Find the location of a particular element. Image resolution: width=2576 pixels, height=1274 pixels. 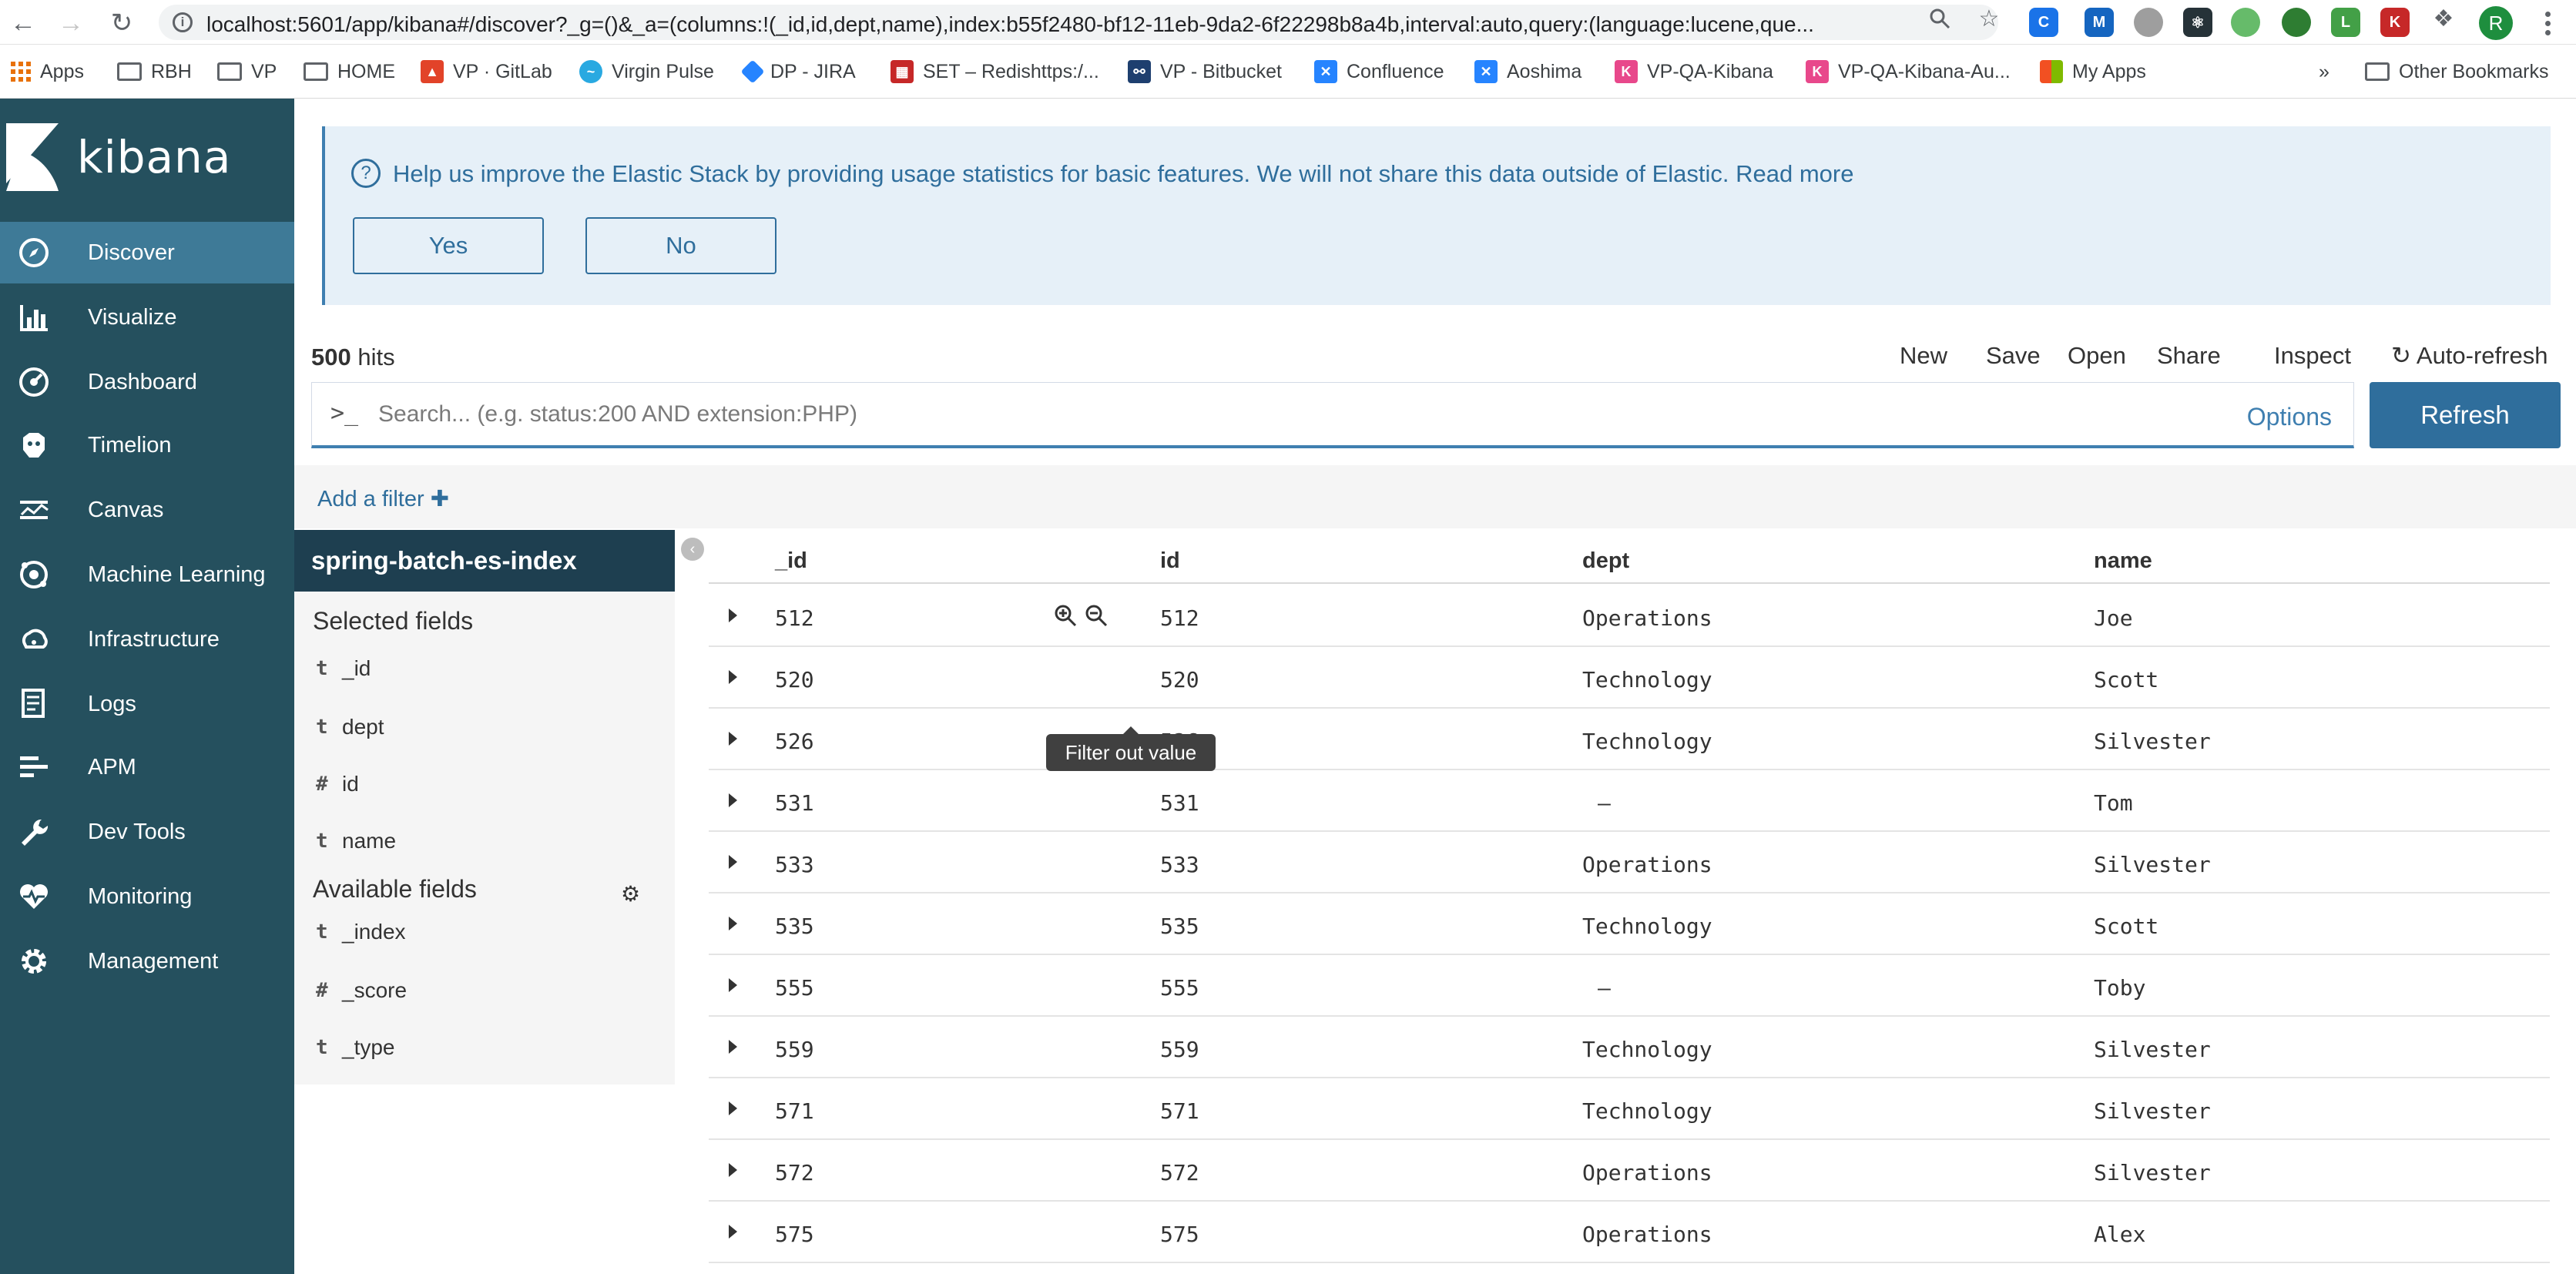

bookmark-confluence: ✕ Confluence is located at coordinates (1379, 71).